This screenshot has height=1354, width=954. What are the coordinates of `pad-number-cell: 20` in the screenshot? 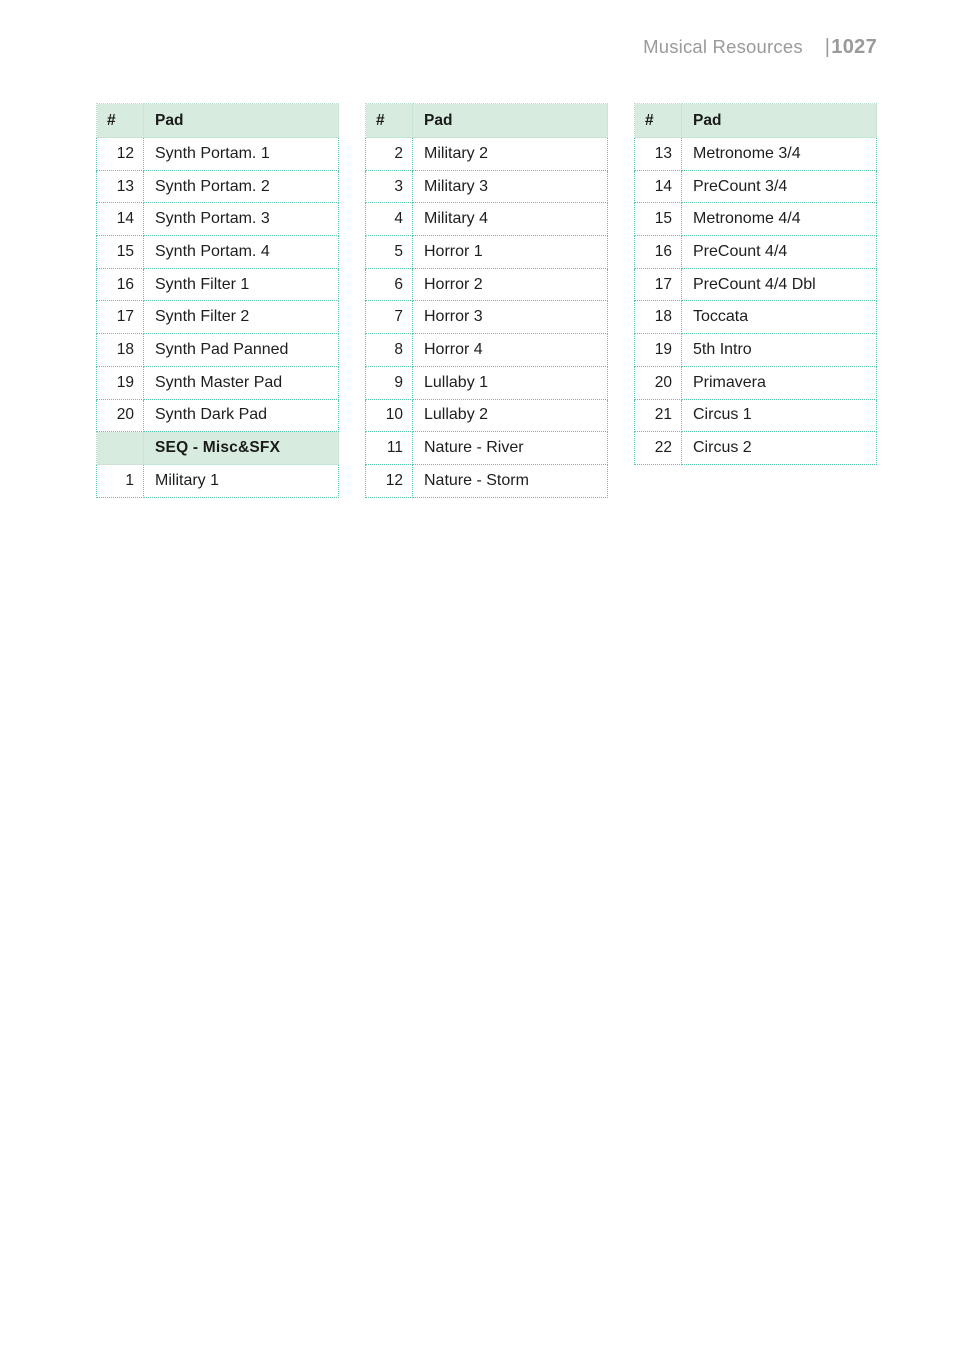 It's located at (120, 415).